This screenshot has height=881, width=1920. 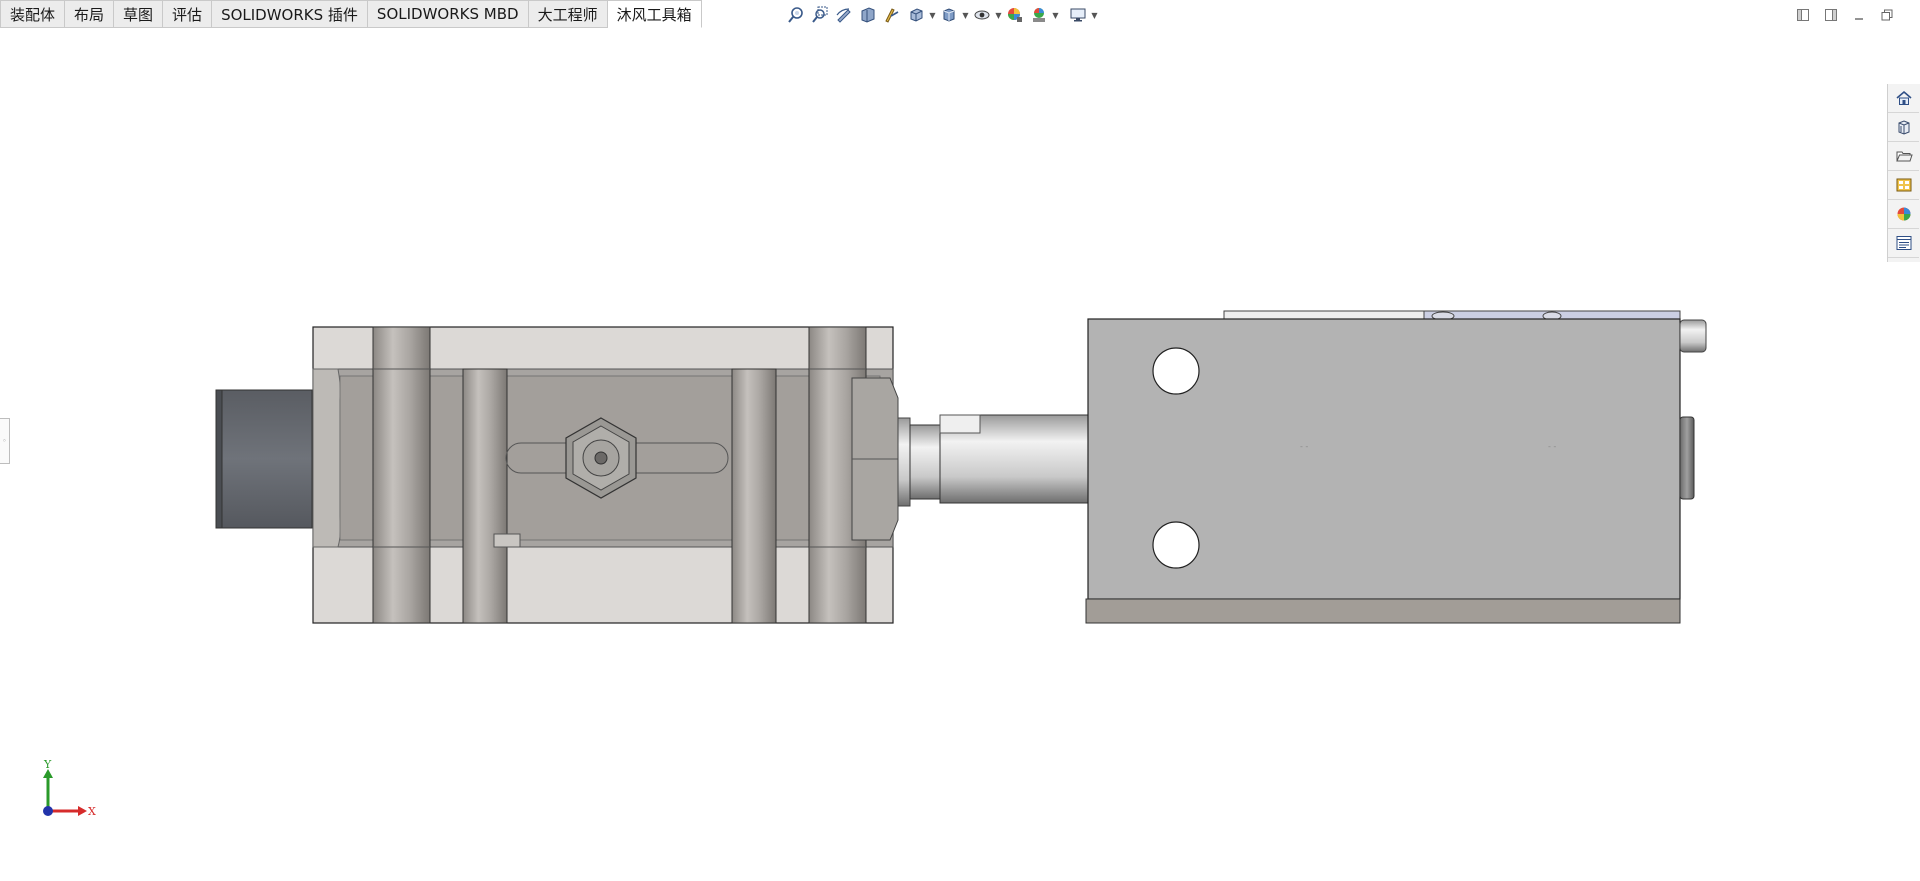 I want to click on cylinder-body: - - - -, so click(x=1396, y=467).